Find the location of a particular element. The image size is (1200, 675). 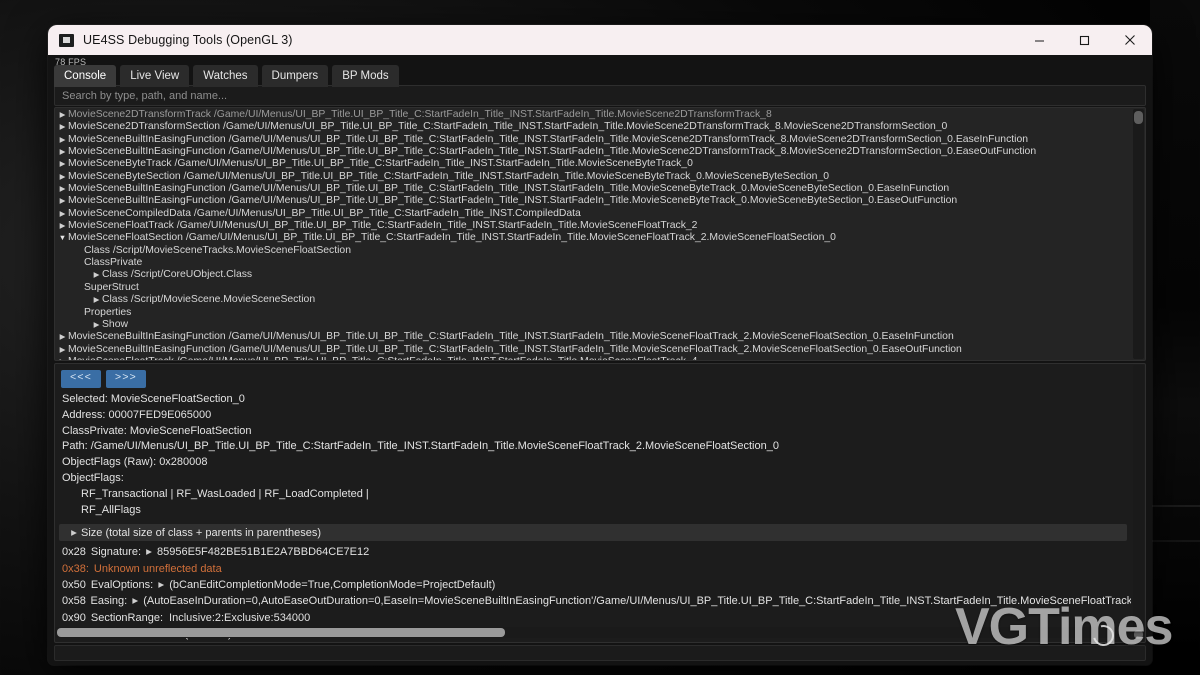

maximize-icon is located at coordinates (1084, 40).